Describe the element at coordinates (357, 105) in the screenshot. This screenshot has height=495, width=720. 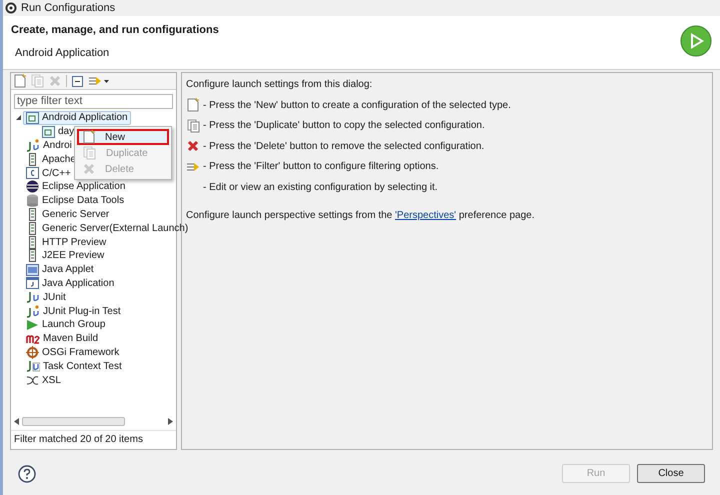
I see `info-line: - Press the 'New' button to create a configuration of the selected type.` at that location.